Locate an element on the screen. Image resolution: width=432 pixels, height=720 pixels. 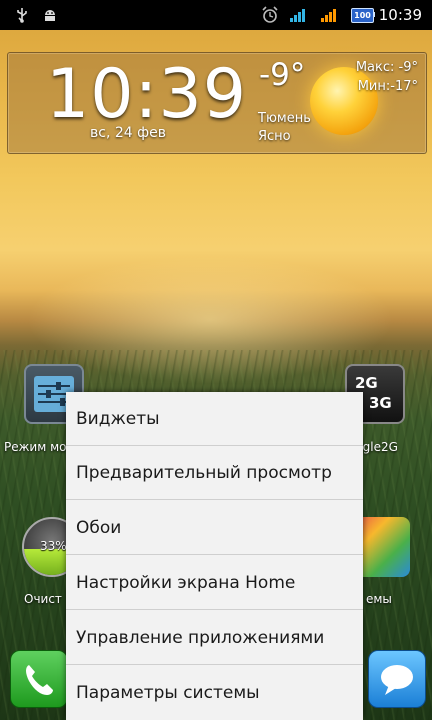
android-debug-icon is located at coordinates (50, 15).